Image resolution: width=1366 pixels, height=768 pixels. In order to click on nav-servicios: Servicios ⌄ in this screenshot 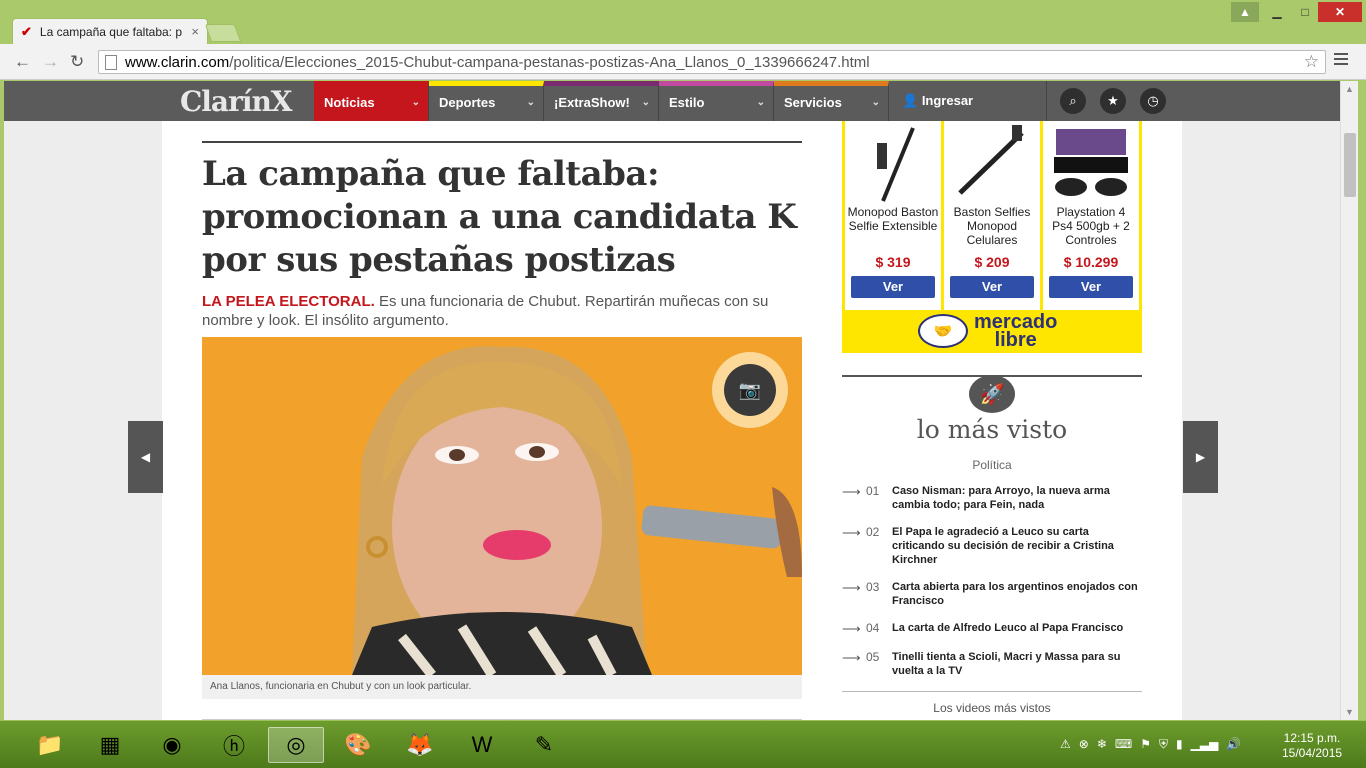, I will do `click(831, 101)`.